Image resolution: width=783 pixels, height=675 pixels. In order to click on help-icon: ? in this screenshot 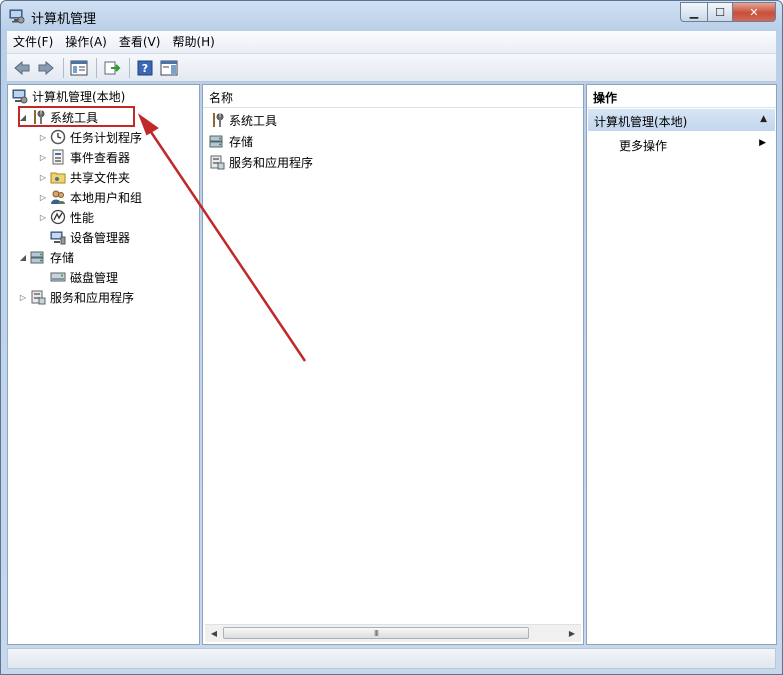, I will do `click(145, 67)`.